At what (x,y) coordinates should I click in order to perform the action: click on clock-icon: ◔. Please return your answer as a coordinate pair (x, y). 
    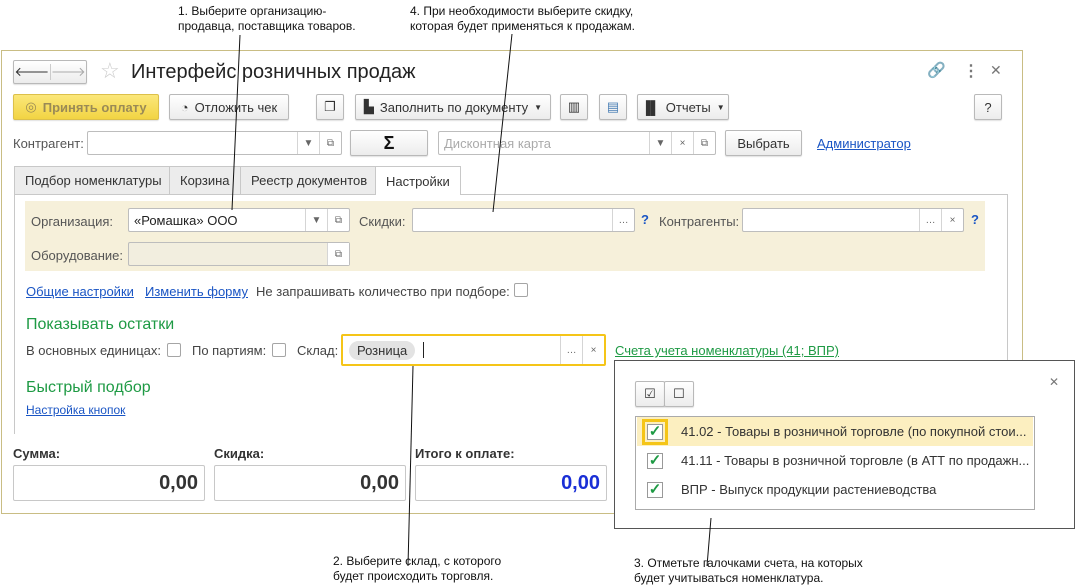
    Looking at the image, I should click on (184, 107).